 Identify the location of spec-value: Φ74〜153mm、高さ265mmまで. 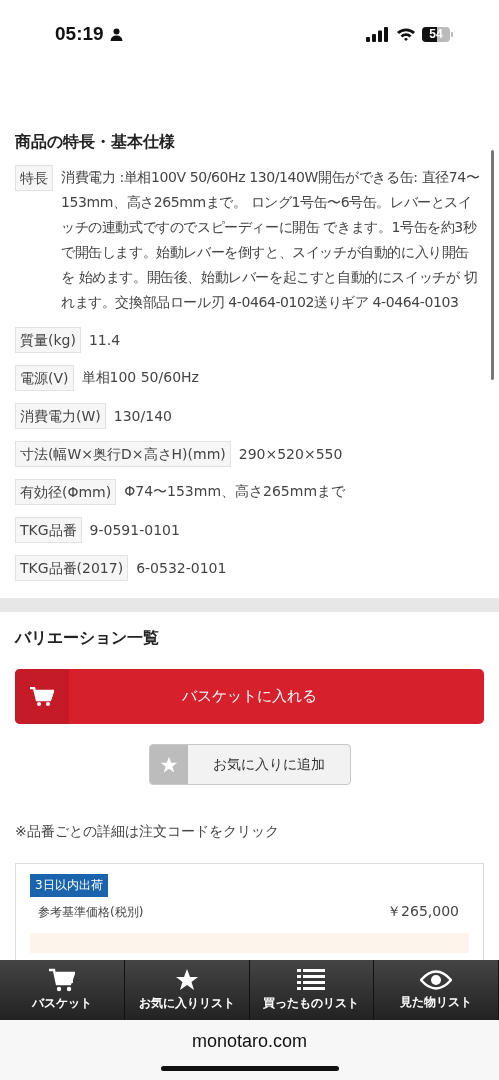
(235, 492).